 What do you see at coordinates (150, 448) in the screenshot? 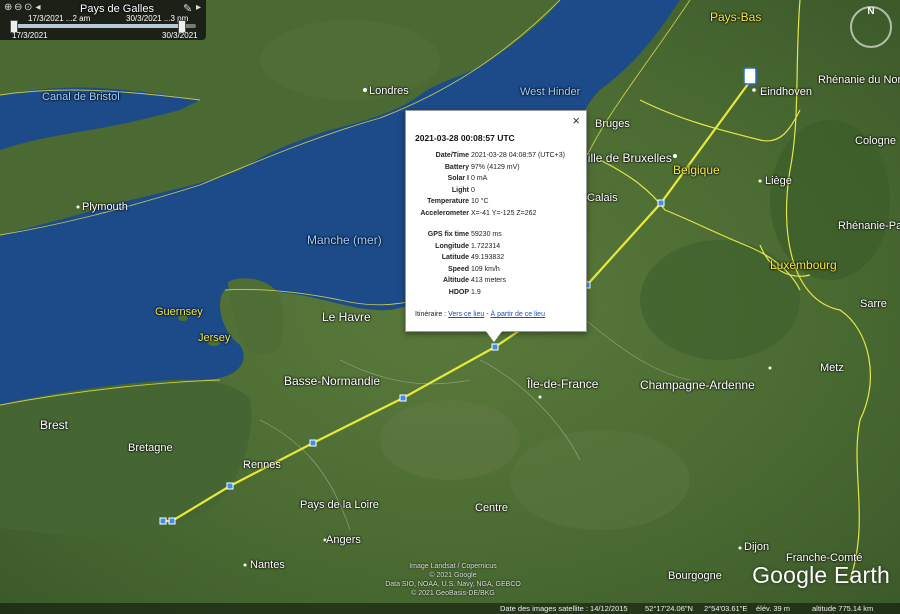
I see `label-bretagne: Bretagne` at bounding box center [150, 448].